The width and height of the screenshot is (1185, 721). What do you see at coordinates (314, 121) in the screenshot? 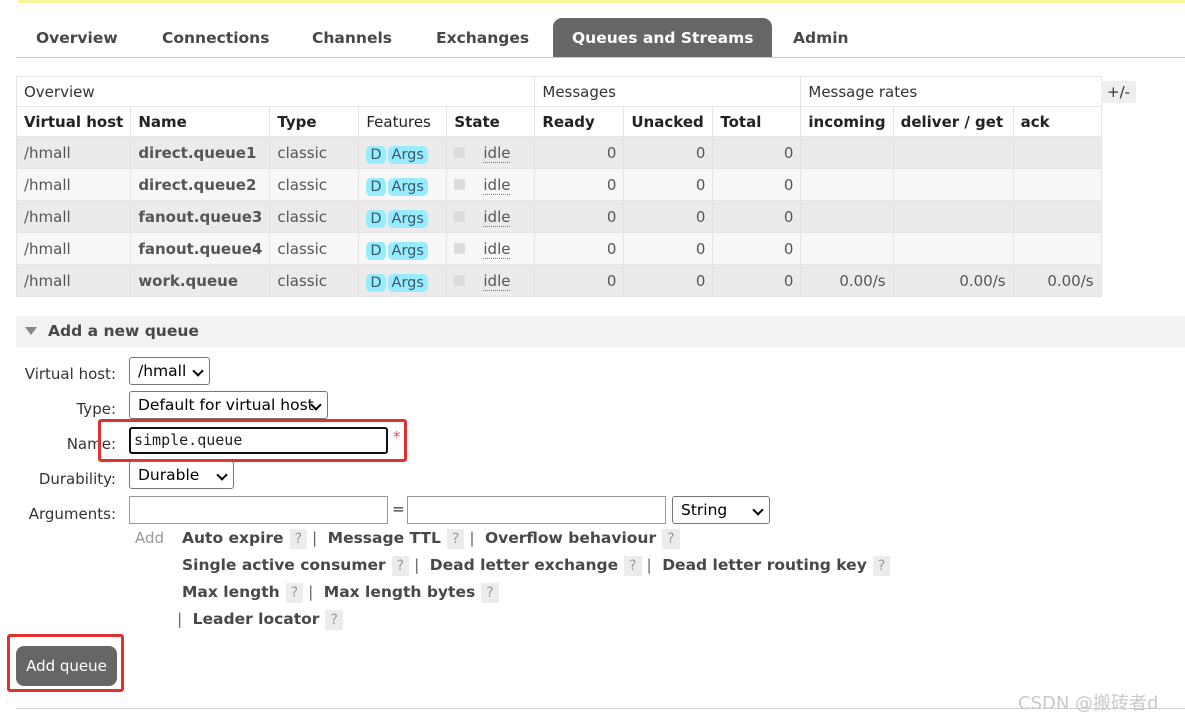
I see `col-type: Type` at bounding box center [314, 121].